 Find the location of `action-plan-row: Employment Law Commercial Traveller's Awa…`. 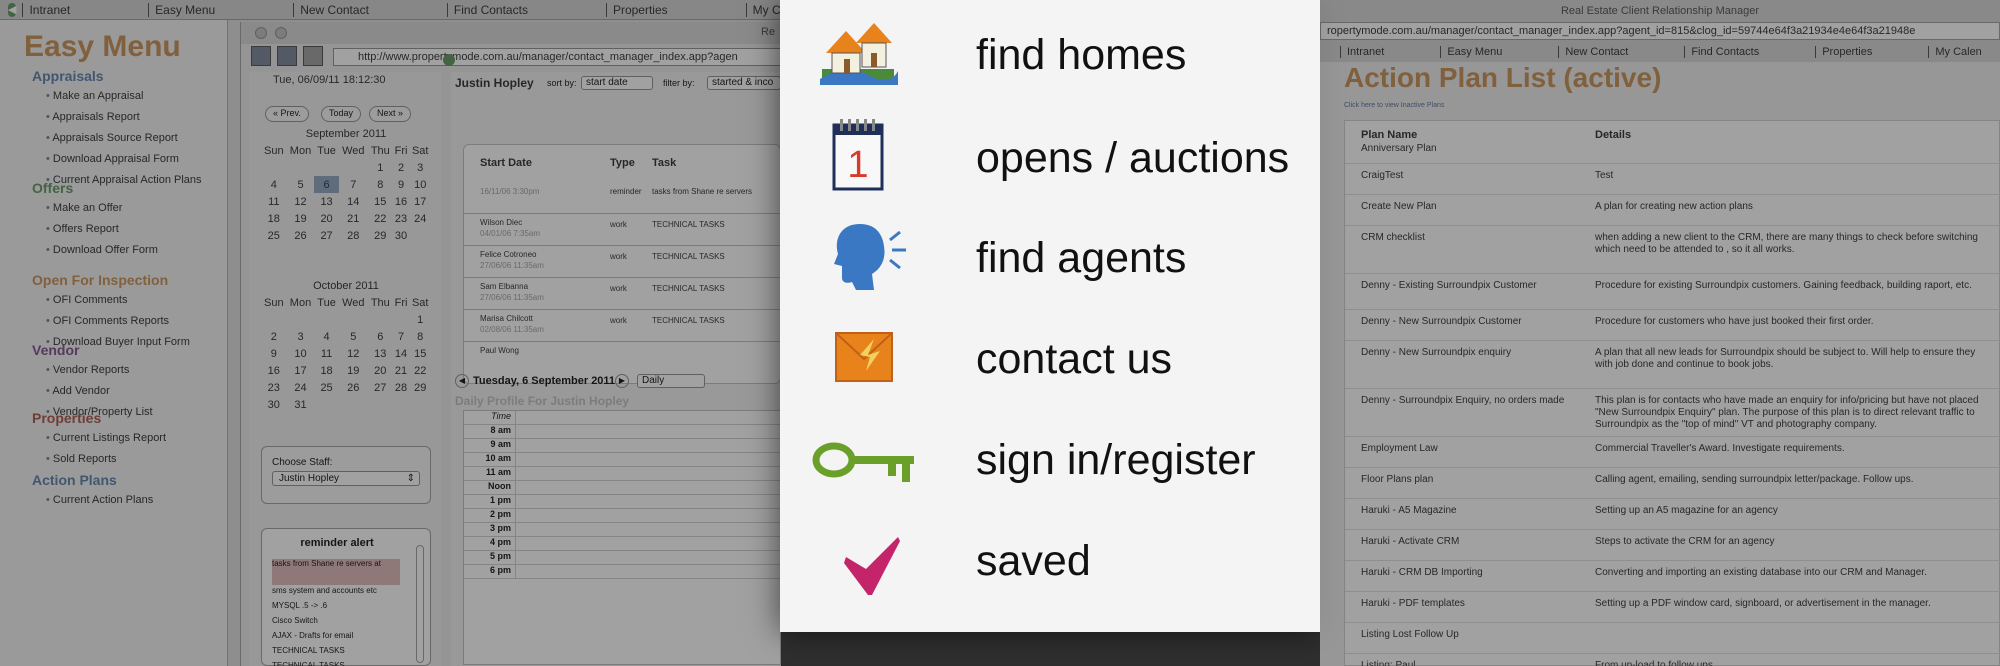

action-plan-row: Employment Law Commercial Traveller's Awa… is located at coordinates (1672, 451).